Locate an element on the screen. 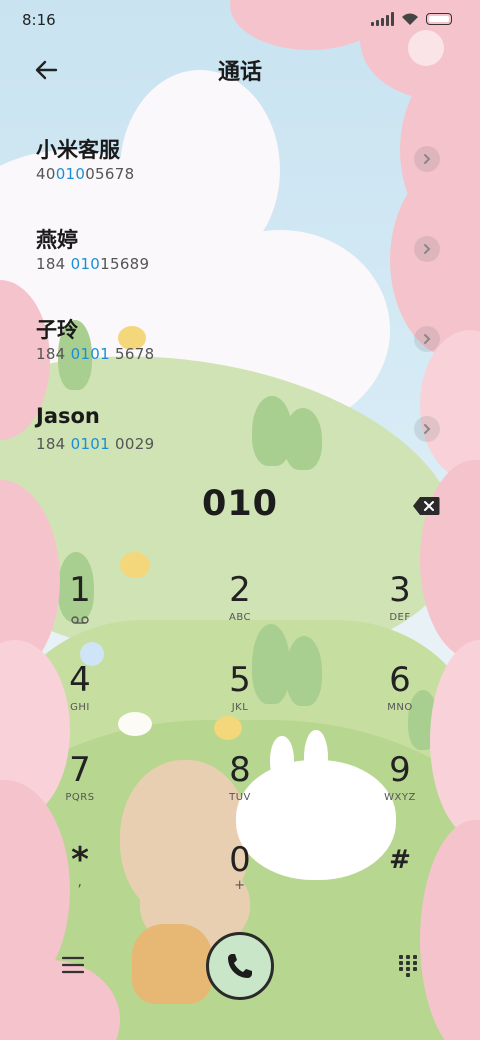  contact-number: 184 01015689 is located at coordinates (93, 264).